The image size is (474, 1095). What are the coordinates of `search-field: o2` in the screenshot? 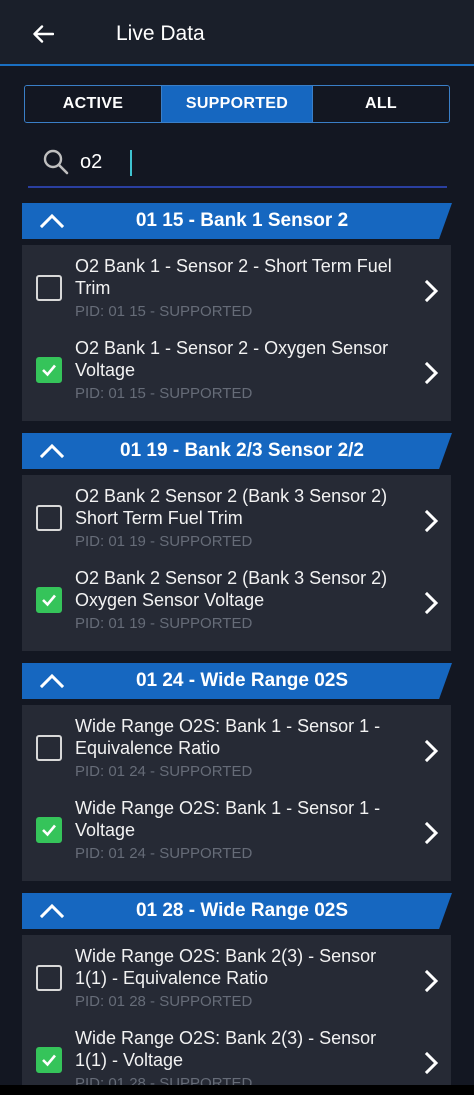 It's located at (237, 164).